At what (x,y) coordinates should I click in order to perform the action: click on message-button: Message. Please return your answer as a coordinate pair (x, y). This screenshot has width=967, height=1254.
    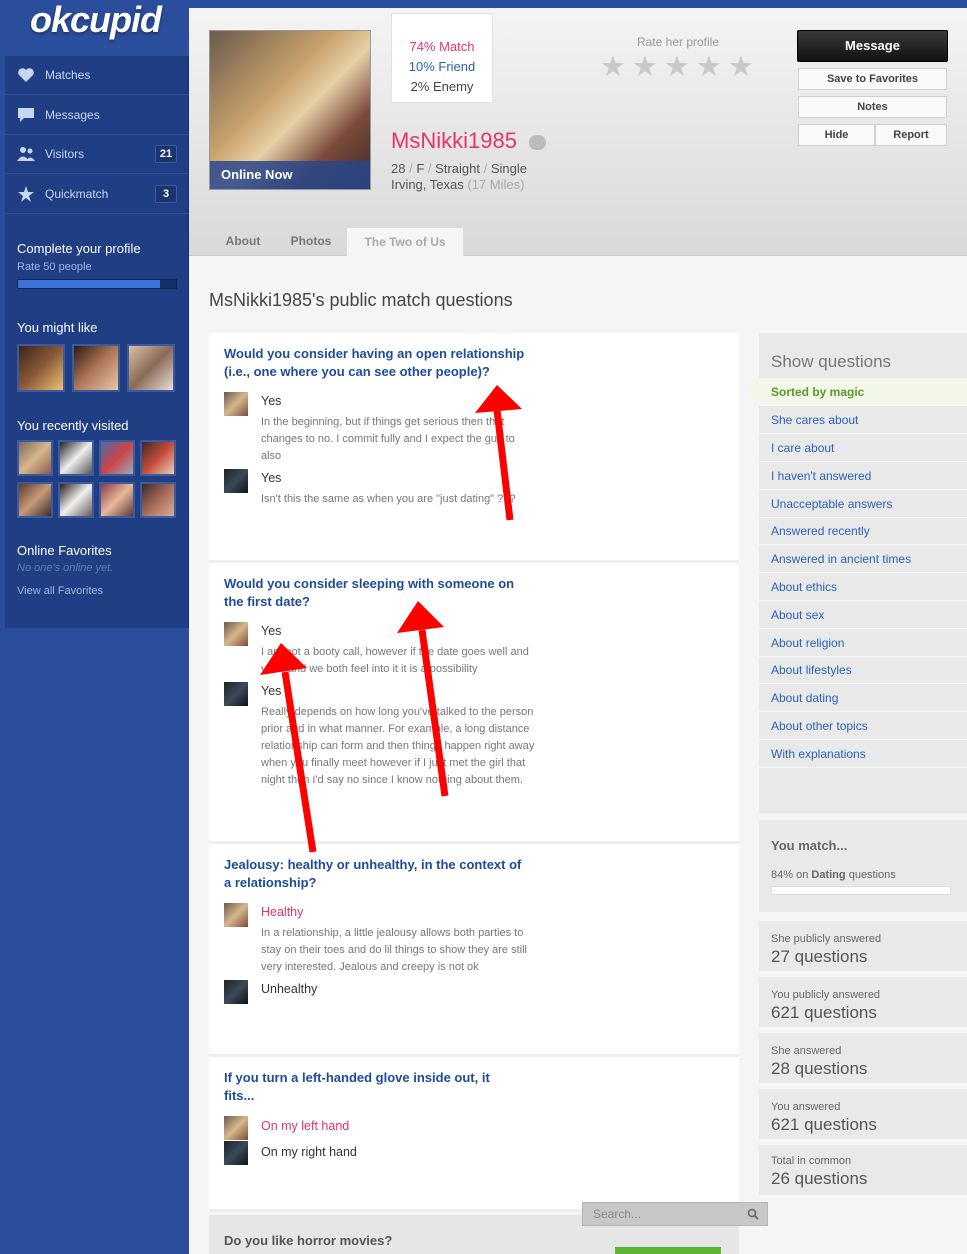
    Looking at the image, I should click on (872, 46).